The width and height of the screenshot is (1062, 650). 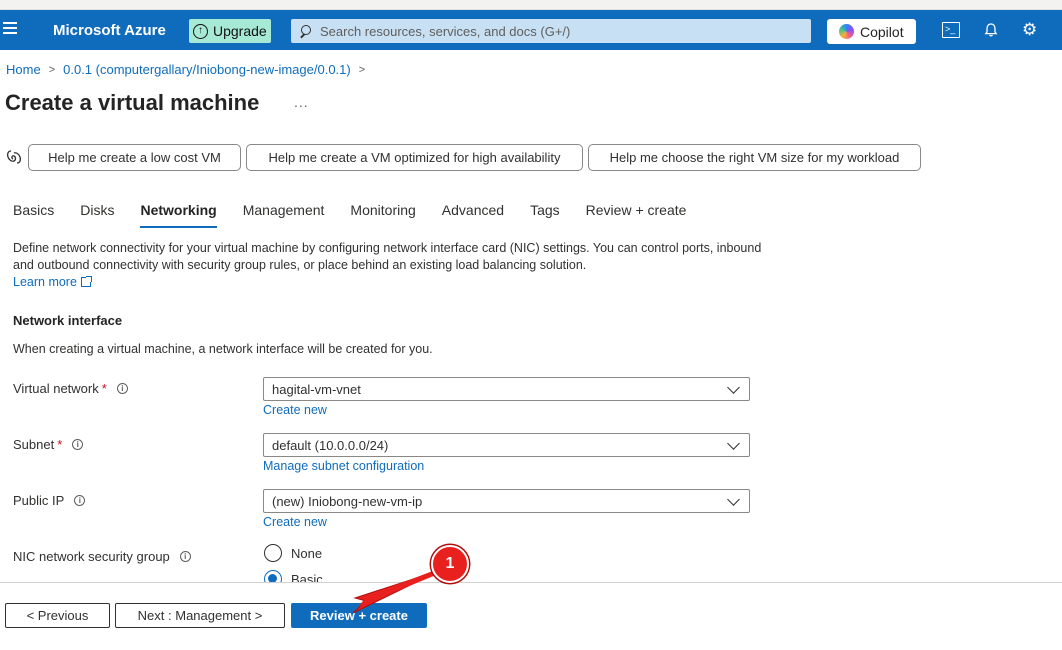 I want to click on virtual-network-label-text: Virtual network, so click(x=56, y=388).